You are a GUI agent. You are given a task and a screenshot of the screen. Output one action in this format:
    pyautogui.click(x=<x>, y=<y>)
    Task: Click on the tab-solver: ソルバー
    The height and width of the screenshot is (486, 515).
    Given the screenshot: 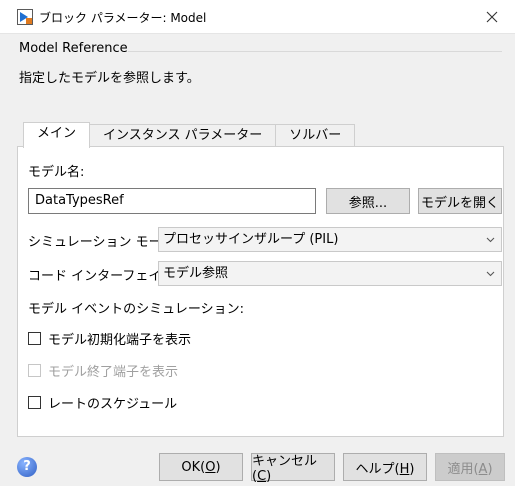 What is the action you would take?
    pyautogui.click(x=315, y=136)
    